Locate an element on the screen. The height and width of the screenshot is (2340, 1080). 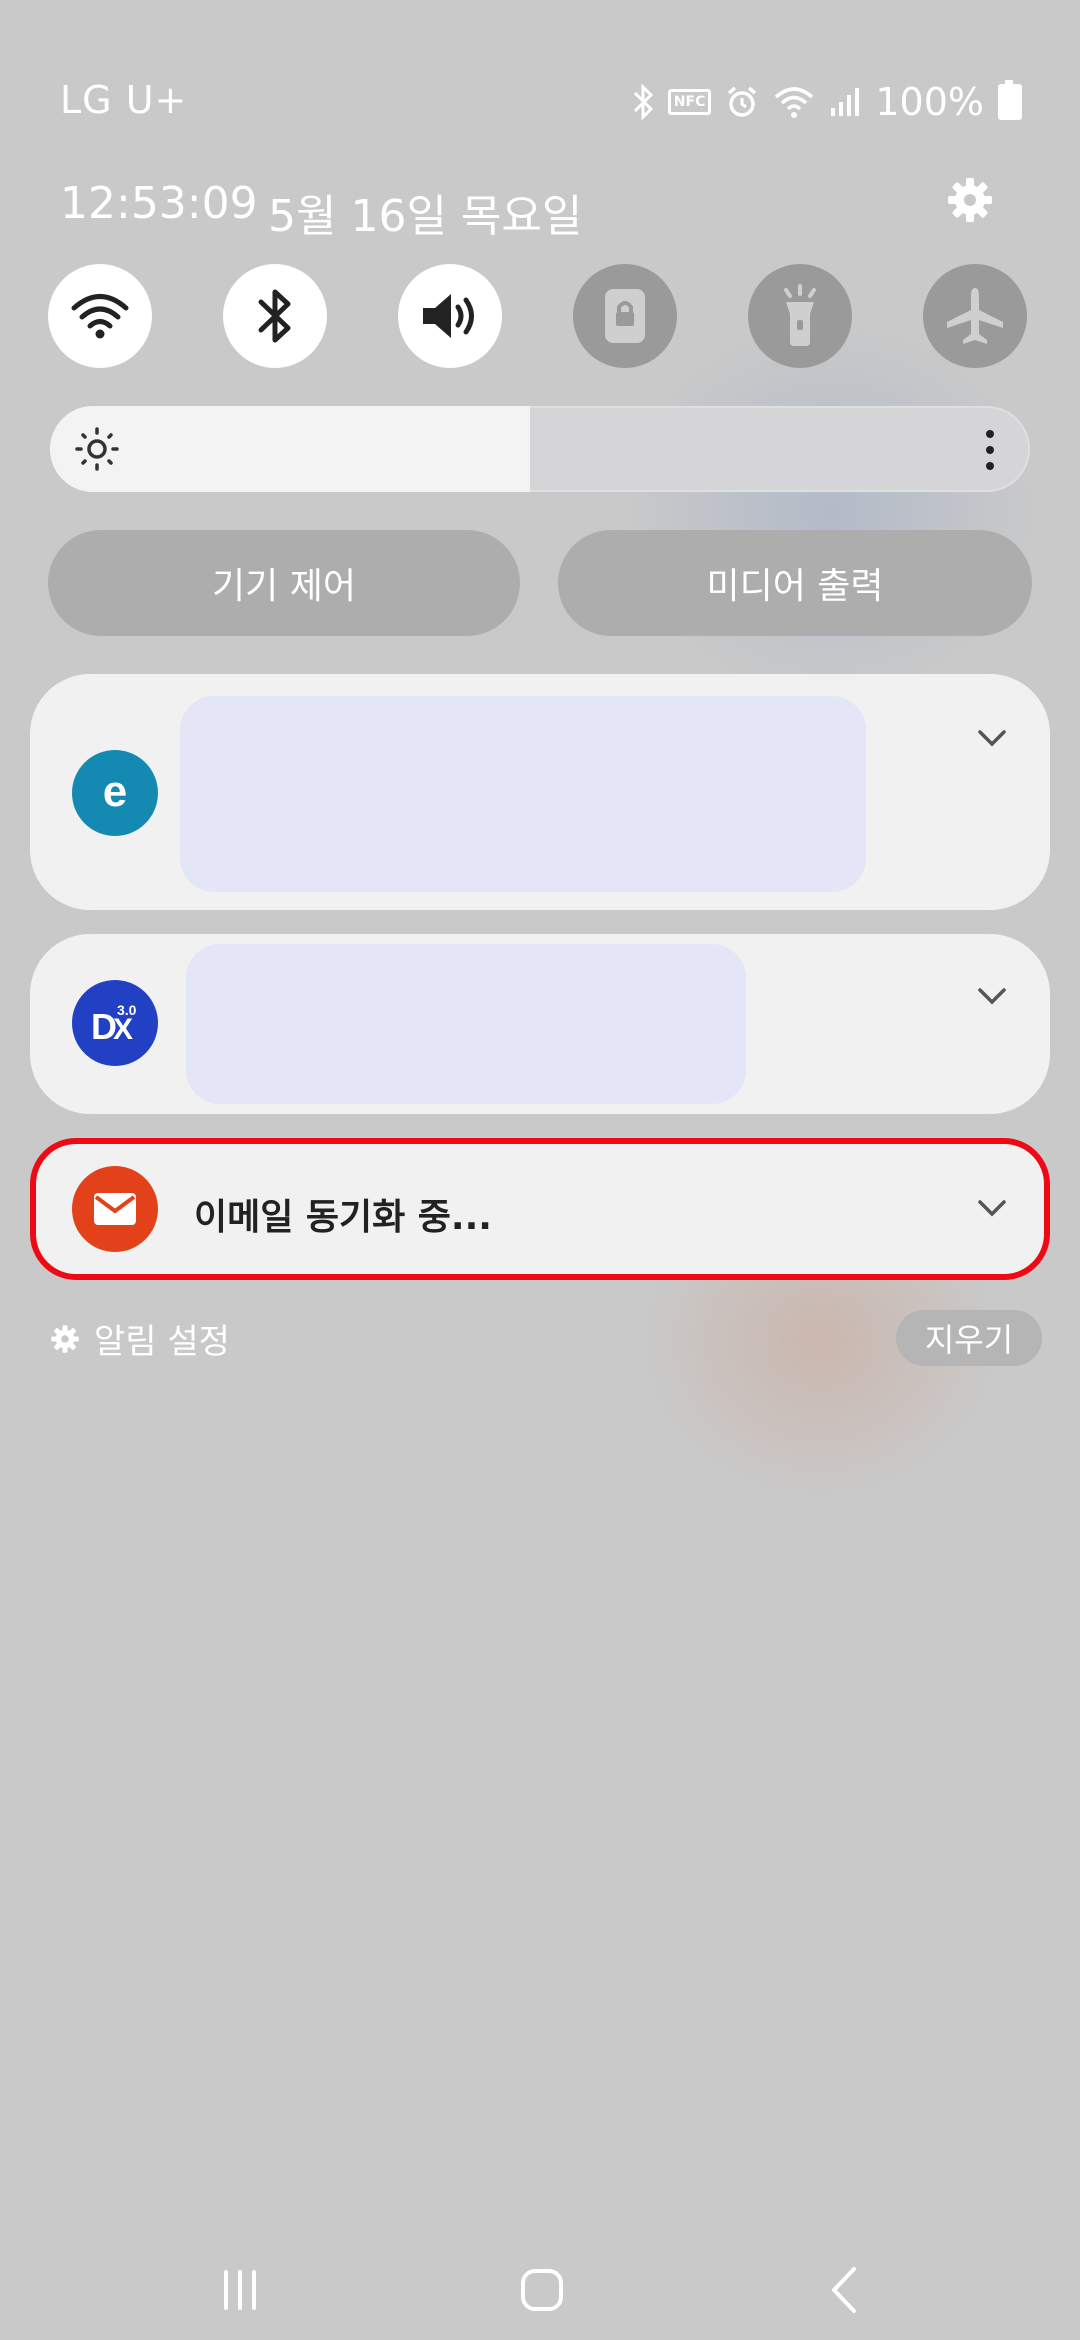
highlight-box is located at coordinates (540, 1209).